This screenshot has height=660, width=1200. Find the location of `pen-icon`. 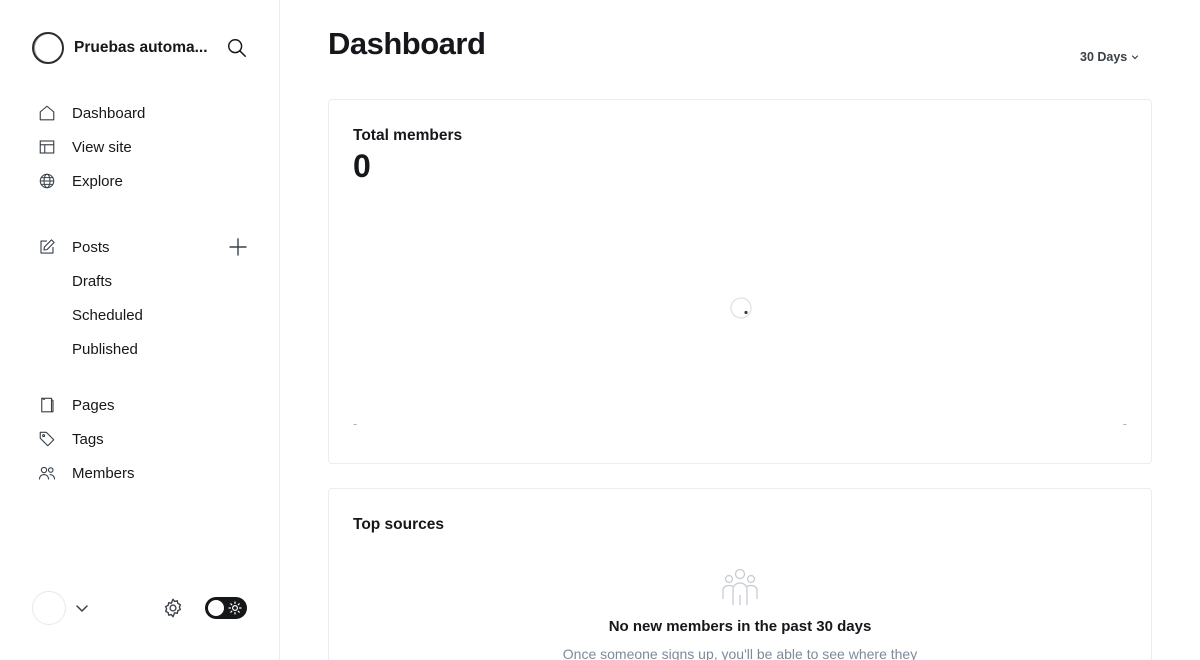

pen-icon is located at coordinates (47, 247).